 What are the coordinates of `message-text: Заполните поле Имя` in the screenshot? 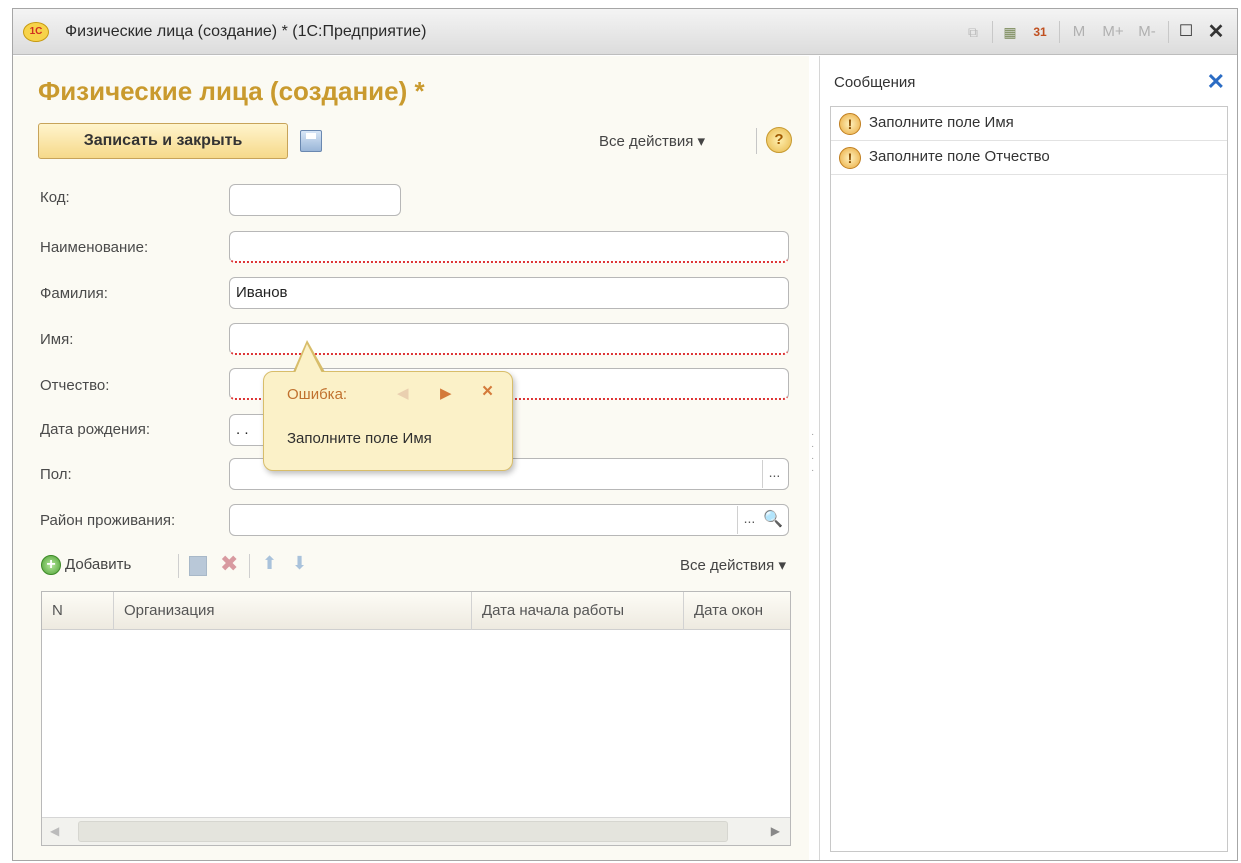 It's located at (941, 122).